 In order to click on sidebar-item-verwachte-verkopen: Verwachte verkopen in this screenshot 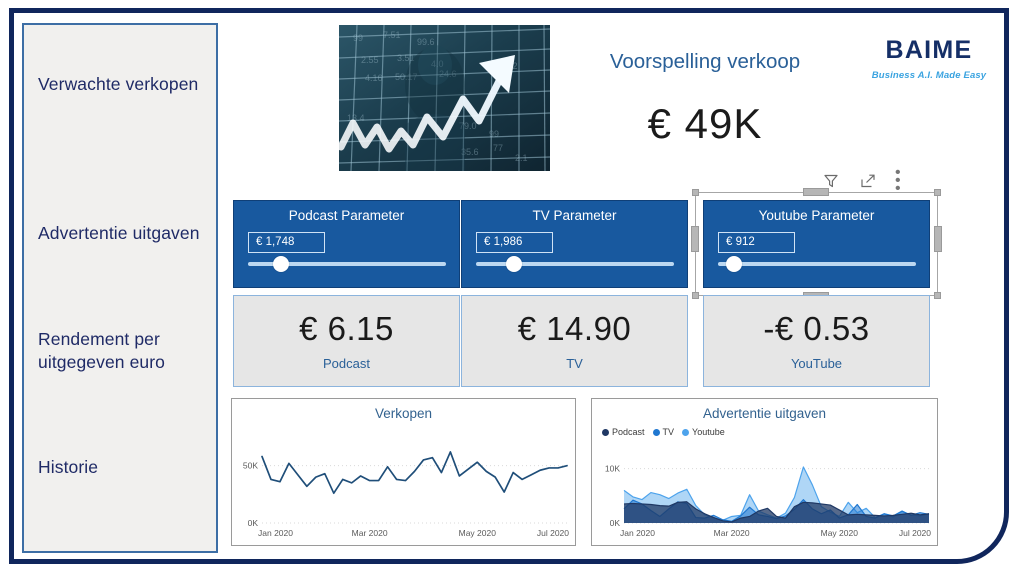, I will do `click(124, 84)`.